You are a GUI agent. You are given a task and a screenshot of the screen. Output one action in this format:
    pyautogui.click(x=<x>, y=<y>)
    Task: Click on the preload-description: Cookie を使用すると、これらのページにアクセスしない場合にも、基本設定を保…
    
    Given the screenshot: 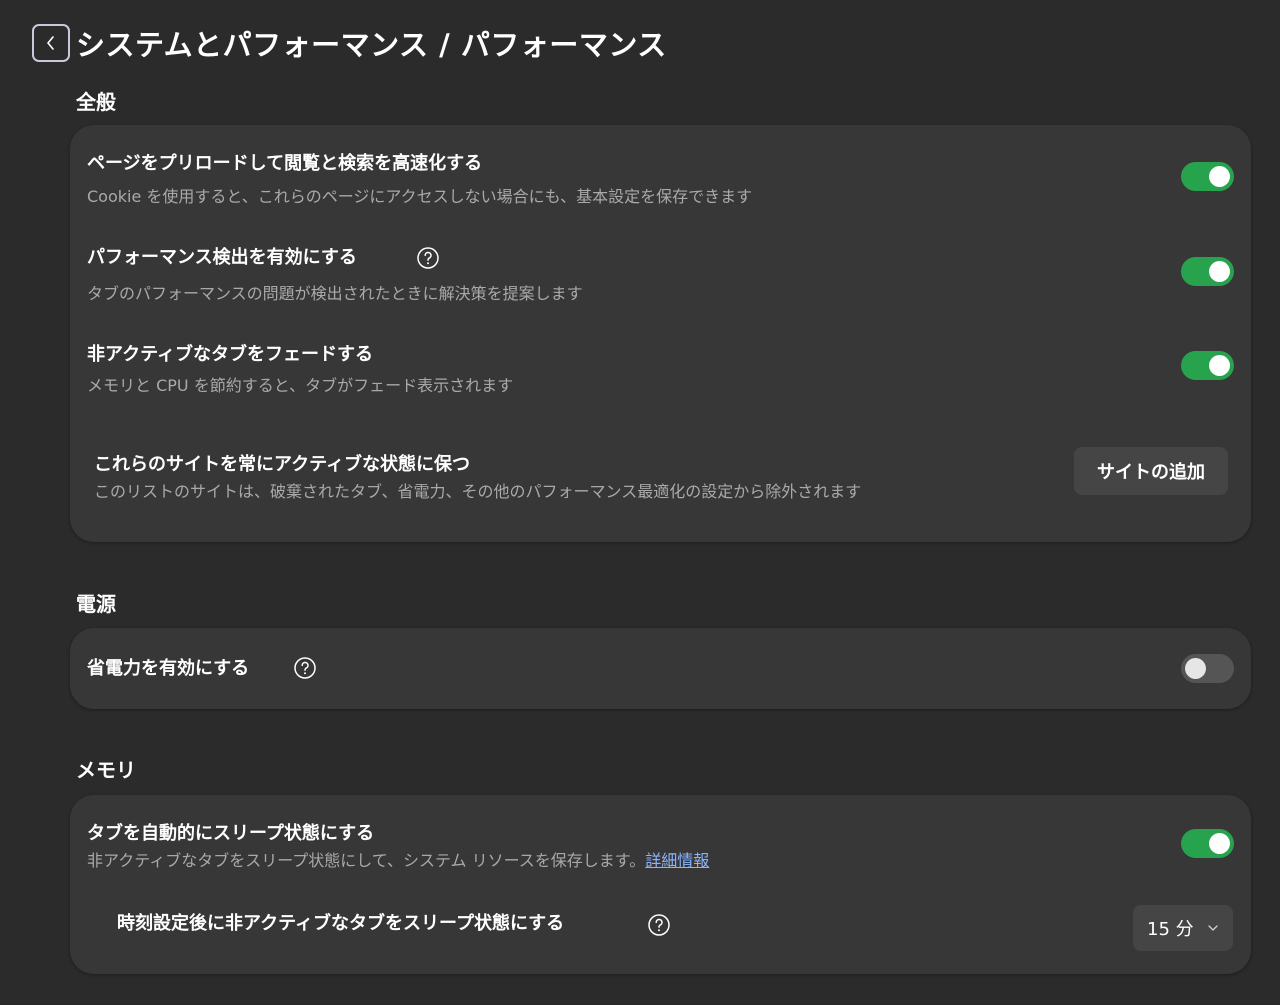 What is the action you would take?
    pyautogui.click(x=420, y=196)
    